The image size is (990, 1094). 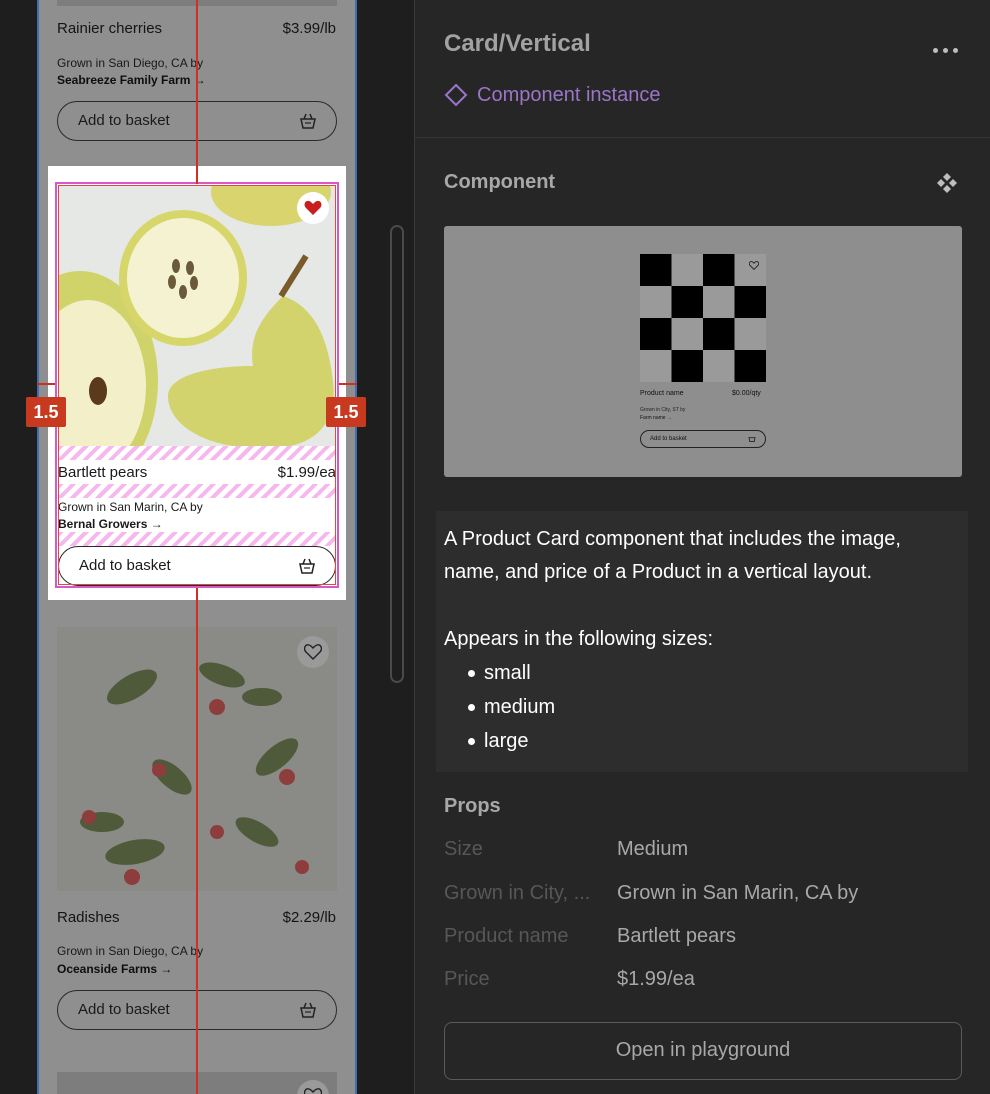 What do you see at coordinates (714, 741) in the screenshot?
I see `size-item: large` at bounding box center [714, 741].